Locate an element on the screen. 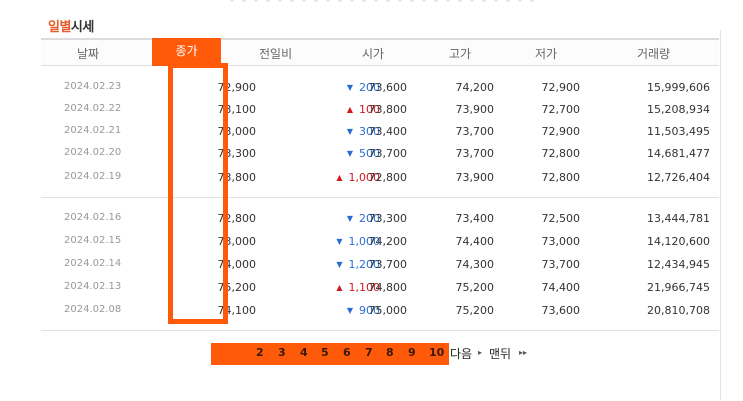  section-title-rest: 시세 is located at coordinates (82, 27).